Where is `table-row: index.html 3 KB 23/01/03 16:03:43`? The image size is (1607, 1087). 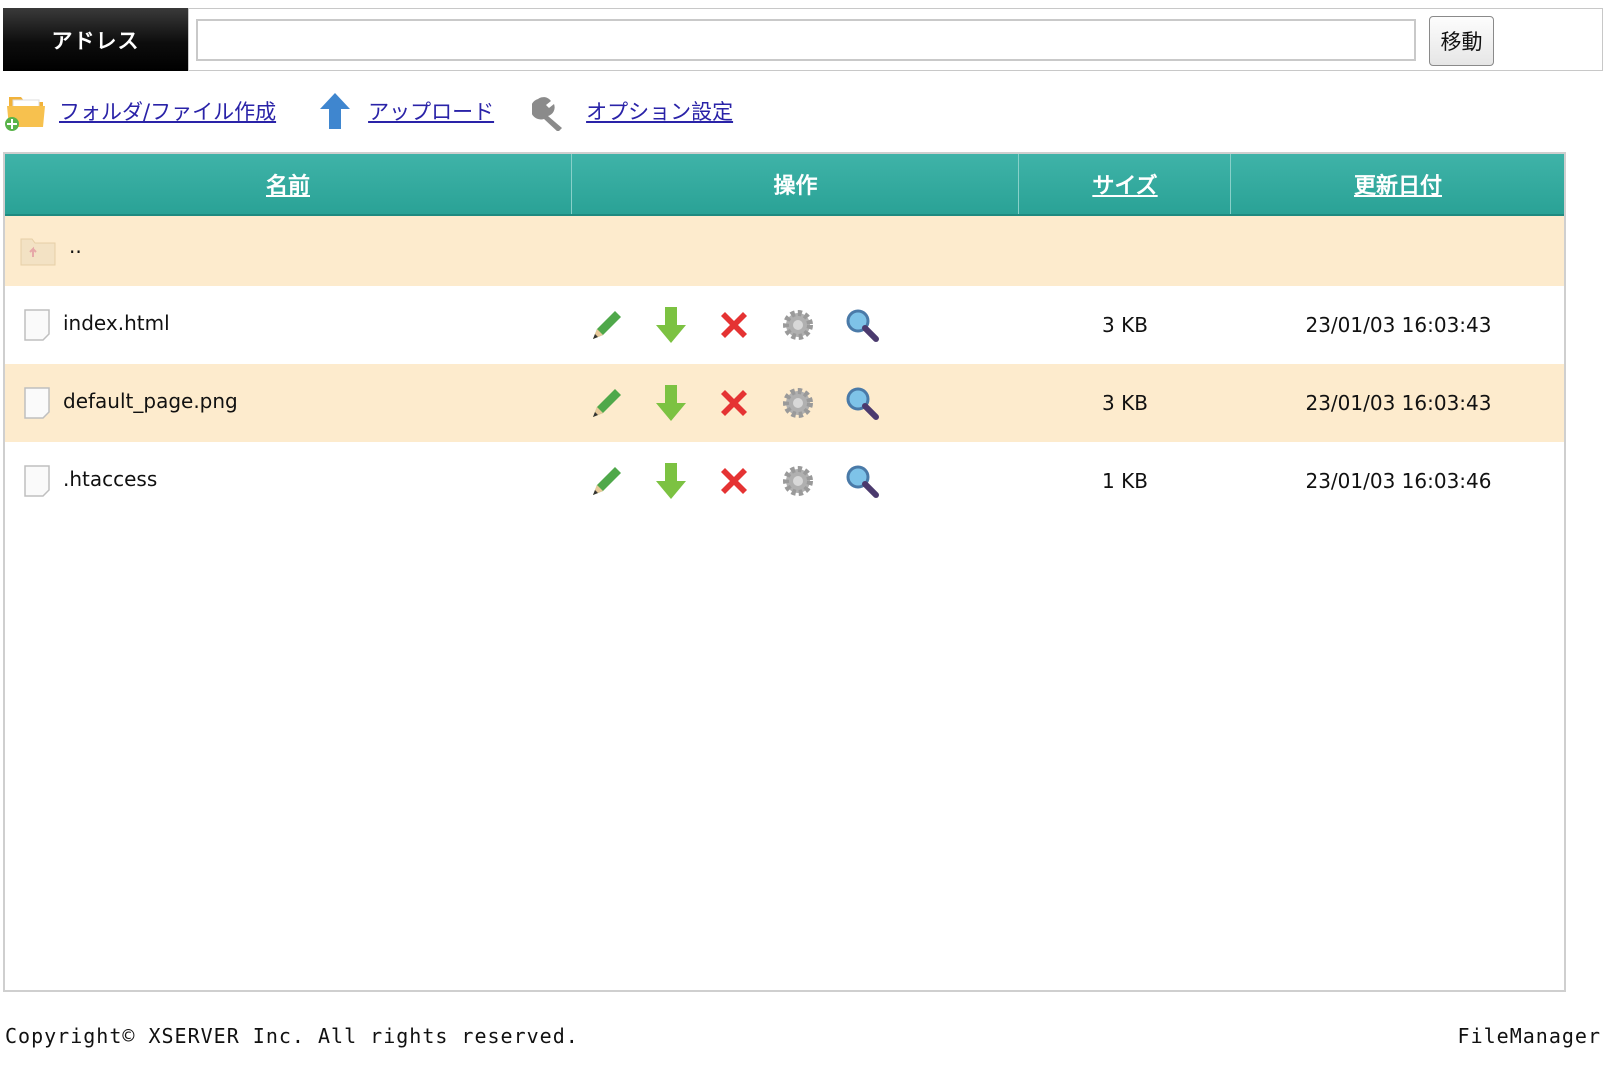
table-row: index.html 3 KB 23/01/03 16:03:43 is located at coordinates (784, 325).